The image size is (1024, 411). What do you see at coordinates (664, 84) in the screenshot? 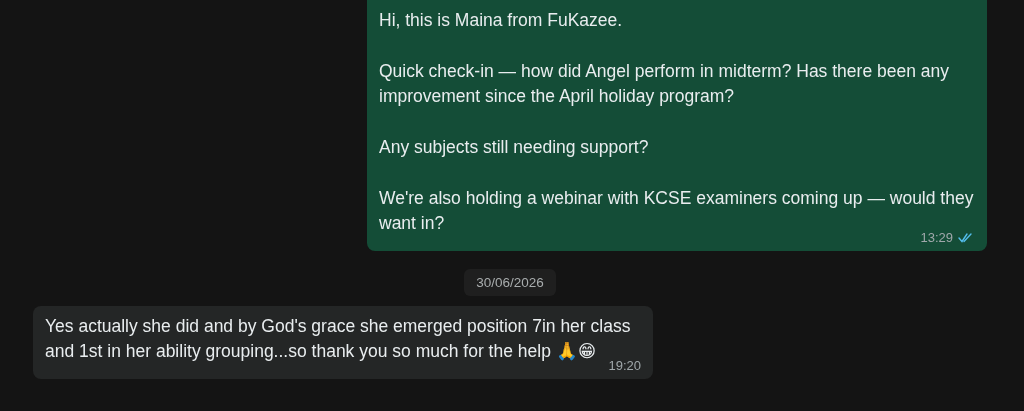
I see `message-text: Quick check-in — how did Angel perform in midterm? Has there been any improvement since the April holiday program?` at bounding box center [664, 84].